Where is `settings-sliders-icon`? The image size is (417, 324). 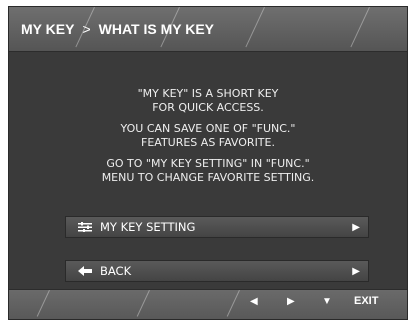
settings-sliders-icon is located at coordinates (85, 227).